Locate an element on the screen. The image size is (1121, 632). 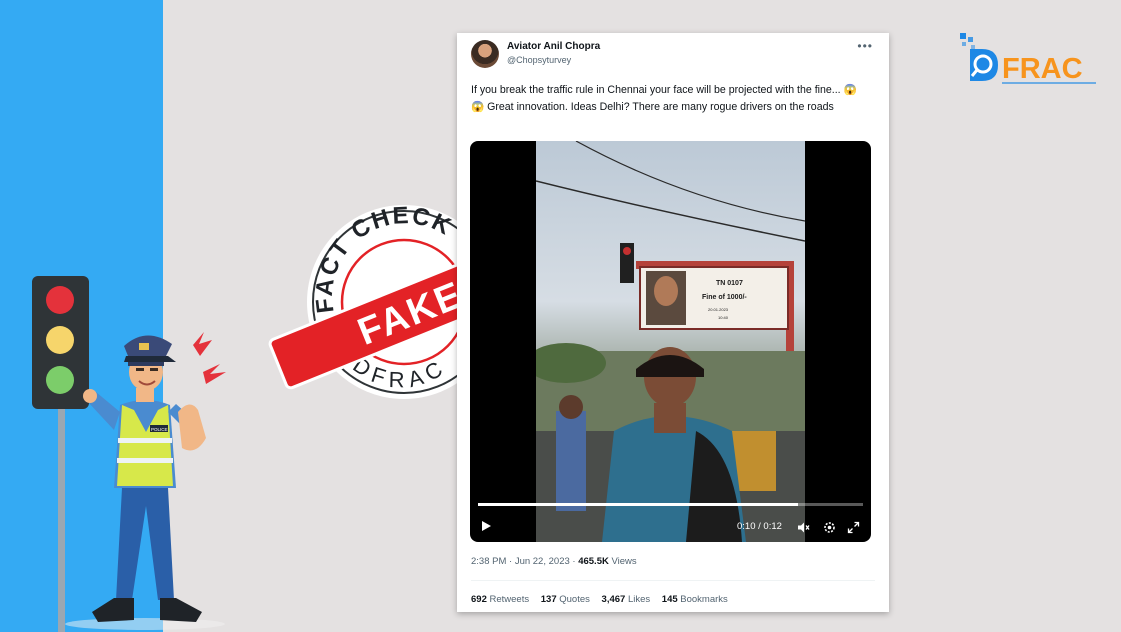
play-icon is located at coordinates (486, 526).